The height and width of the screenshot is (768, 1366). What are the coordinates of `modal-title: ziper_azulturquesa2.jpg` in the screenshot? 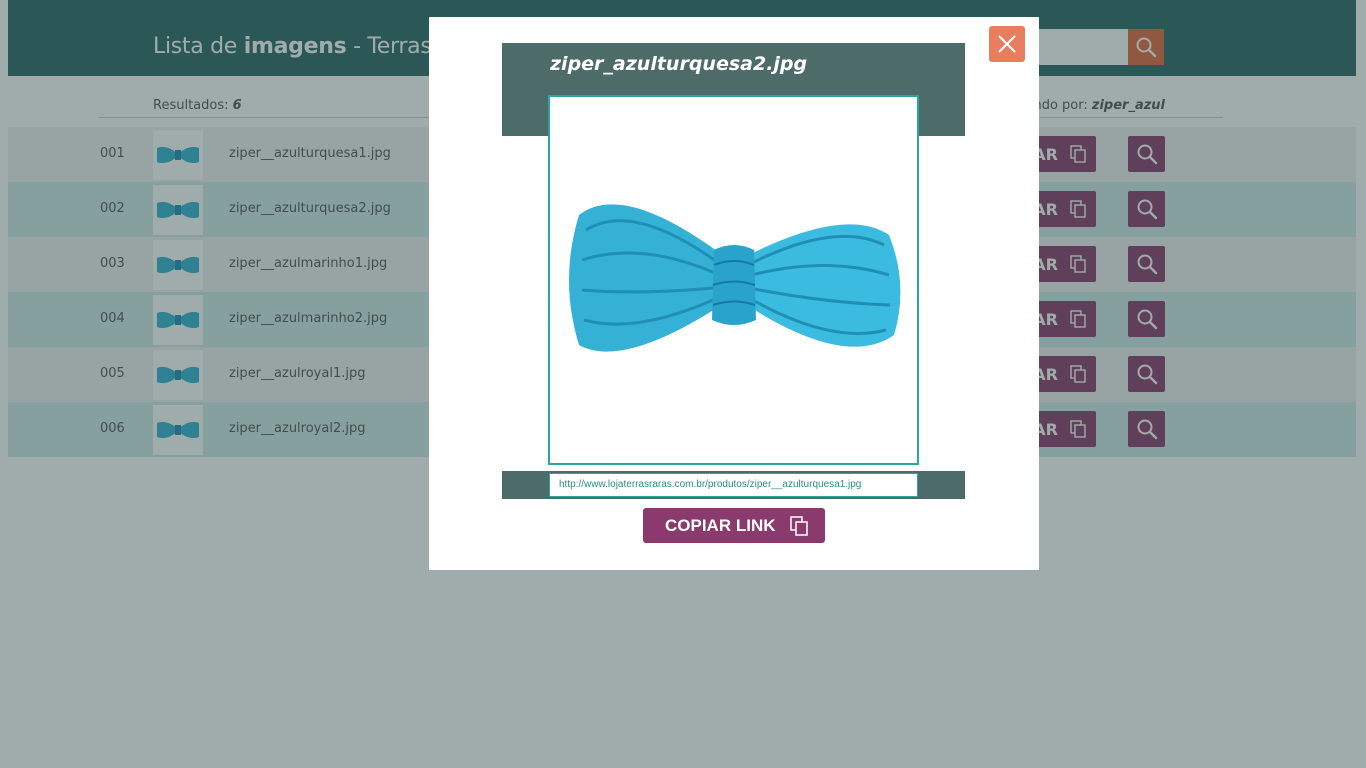 It's located at (679, 64).